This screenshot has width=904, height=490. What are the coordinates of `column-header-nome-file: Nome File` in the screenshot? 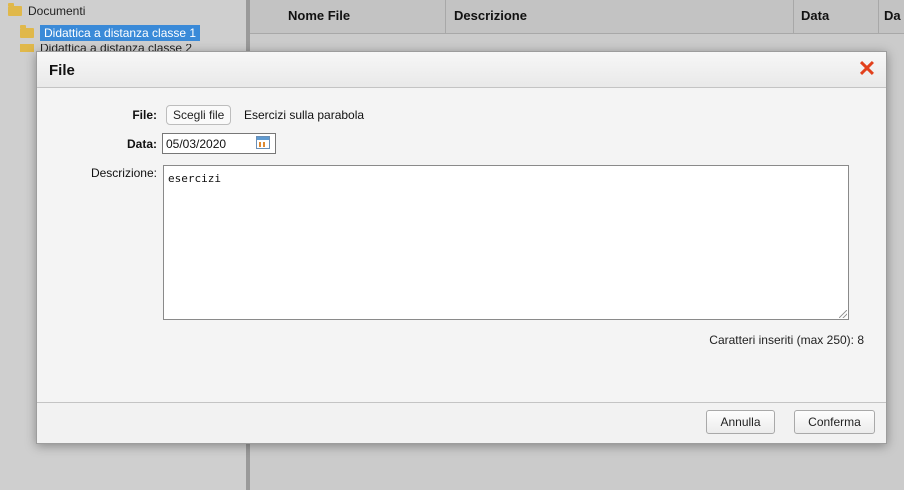 It's located at (319, 15).